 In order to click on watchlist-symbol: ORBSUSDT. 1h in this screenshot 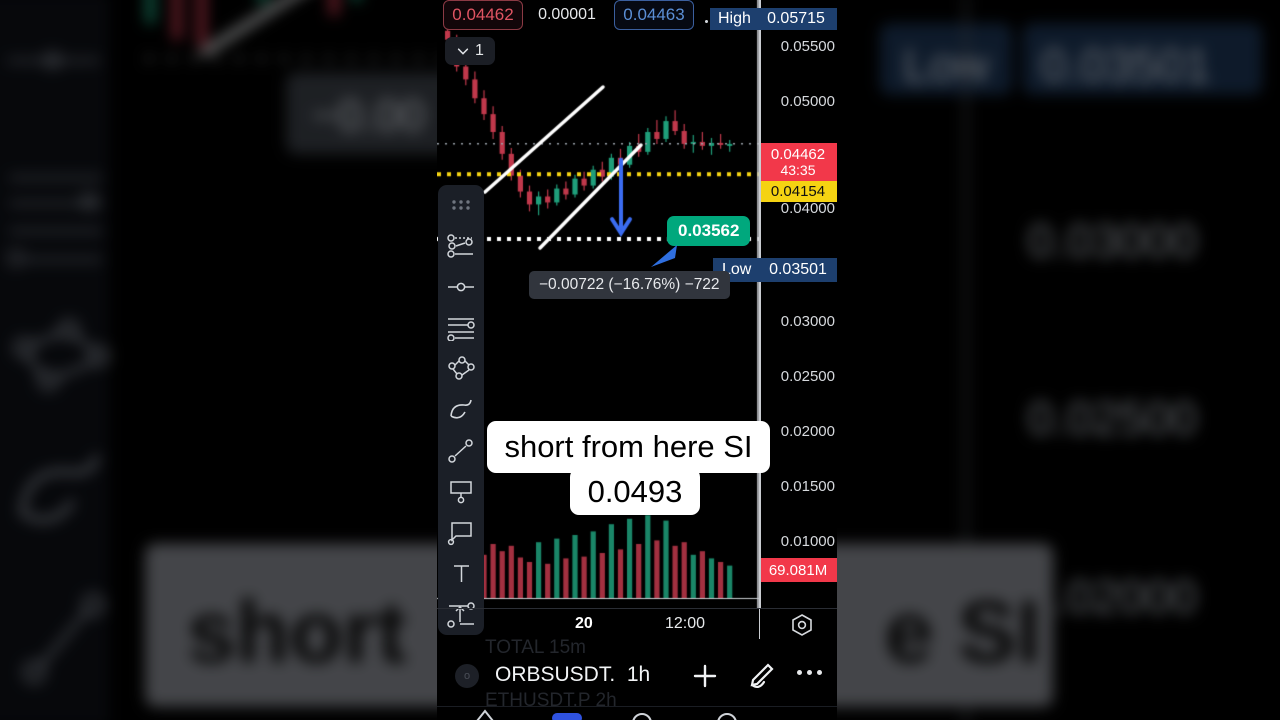, I will do `click(572, 675)`.